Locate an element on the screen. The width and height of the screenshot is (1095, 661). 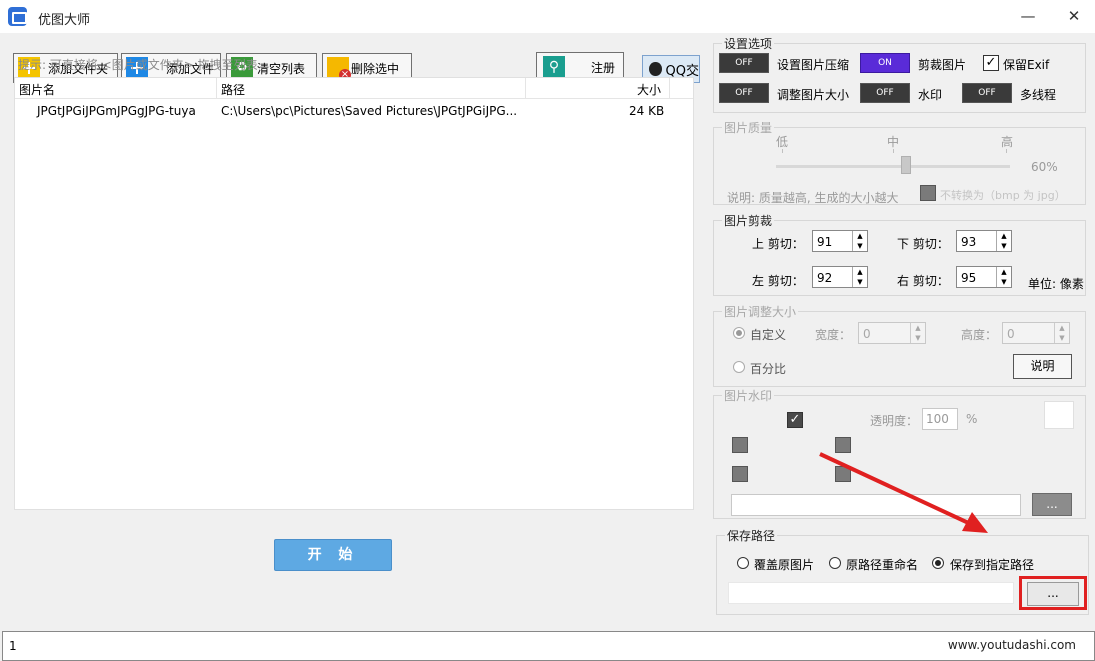
watermark-title: 图片水印 is located at coordinates (748, 395).